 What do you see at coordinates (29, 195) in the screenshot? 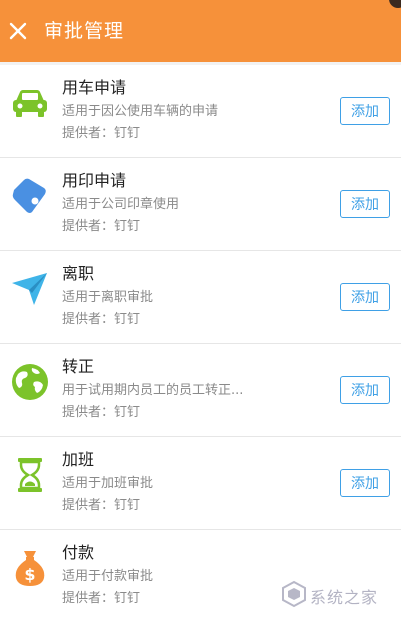
I see `tag-icon` at bounding box center [29, 195].